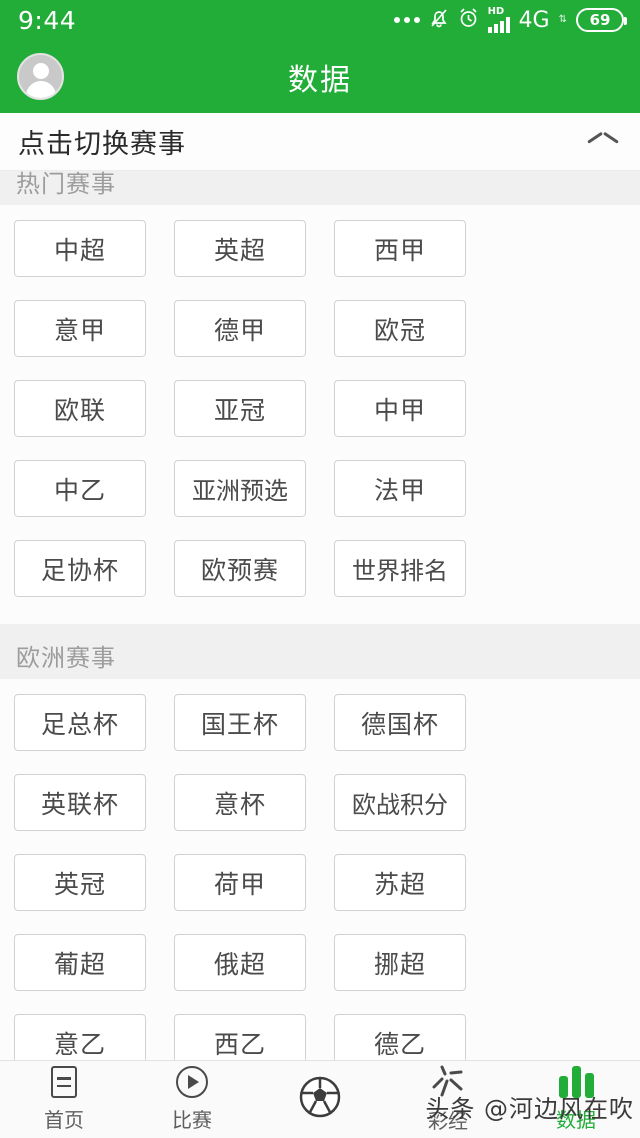 The height and width of the screenshot is (1138, 640). What do you see at coordinates (80, 962) in the screenshot?
I see `competition-chip: 葡超` at bounding box center [80, 962].